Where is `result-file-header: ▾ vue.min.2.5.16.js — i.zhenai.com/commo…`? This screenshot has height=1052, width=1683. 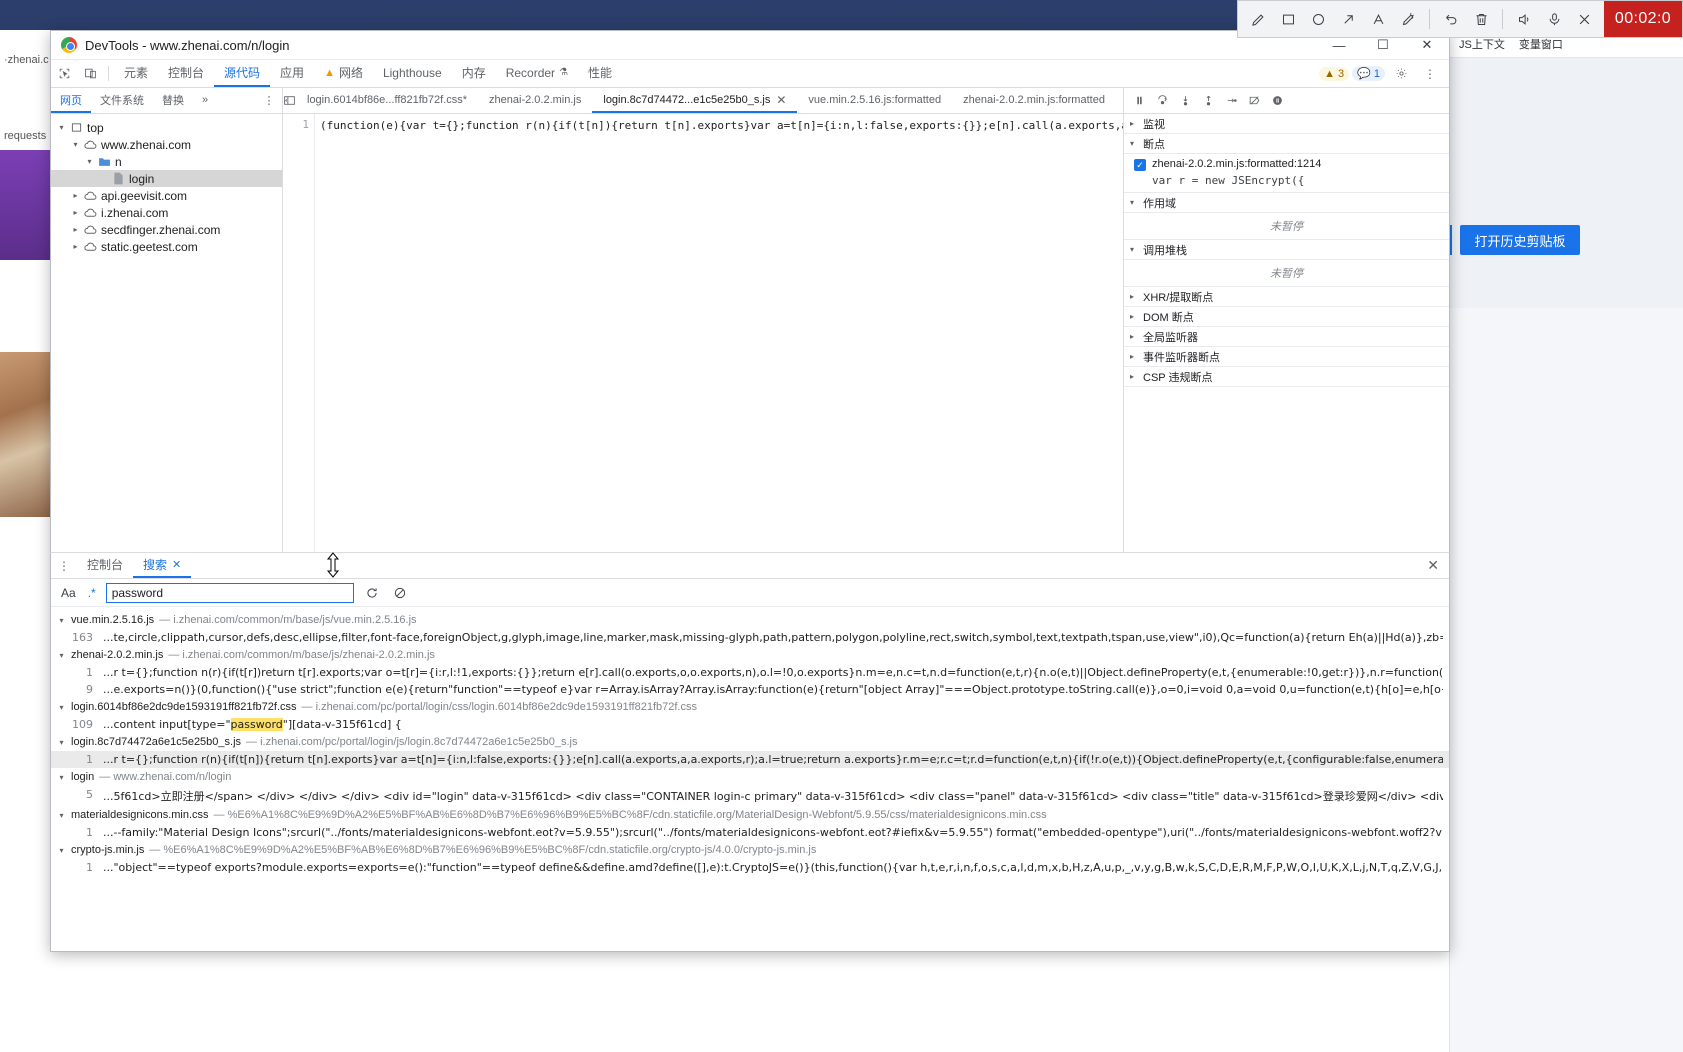
result-file-header: ▾ vue.min.2.5.16.js — i.zhenai.com/commo… is located at coordinates (750, 620).